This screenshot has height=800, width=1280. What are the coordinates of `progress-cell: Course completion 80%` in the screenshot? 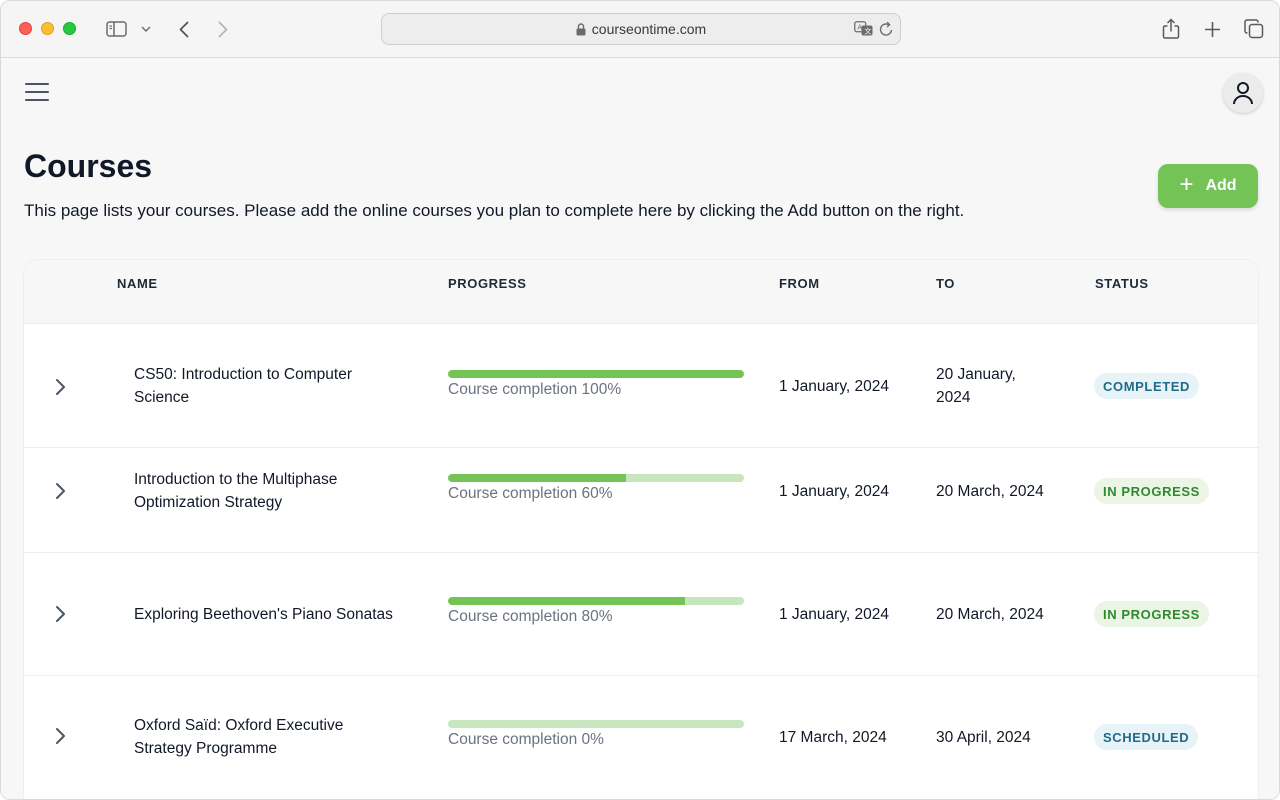 It's located at (596, 611).